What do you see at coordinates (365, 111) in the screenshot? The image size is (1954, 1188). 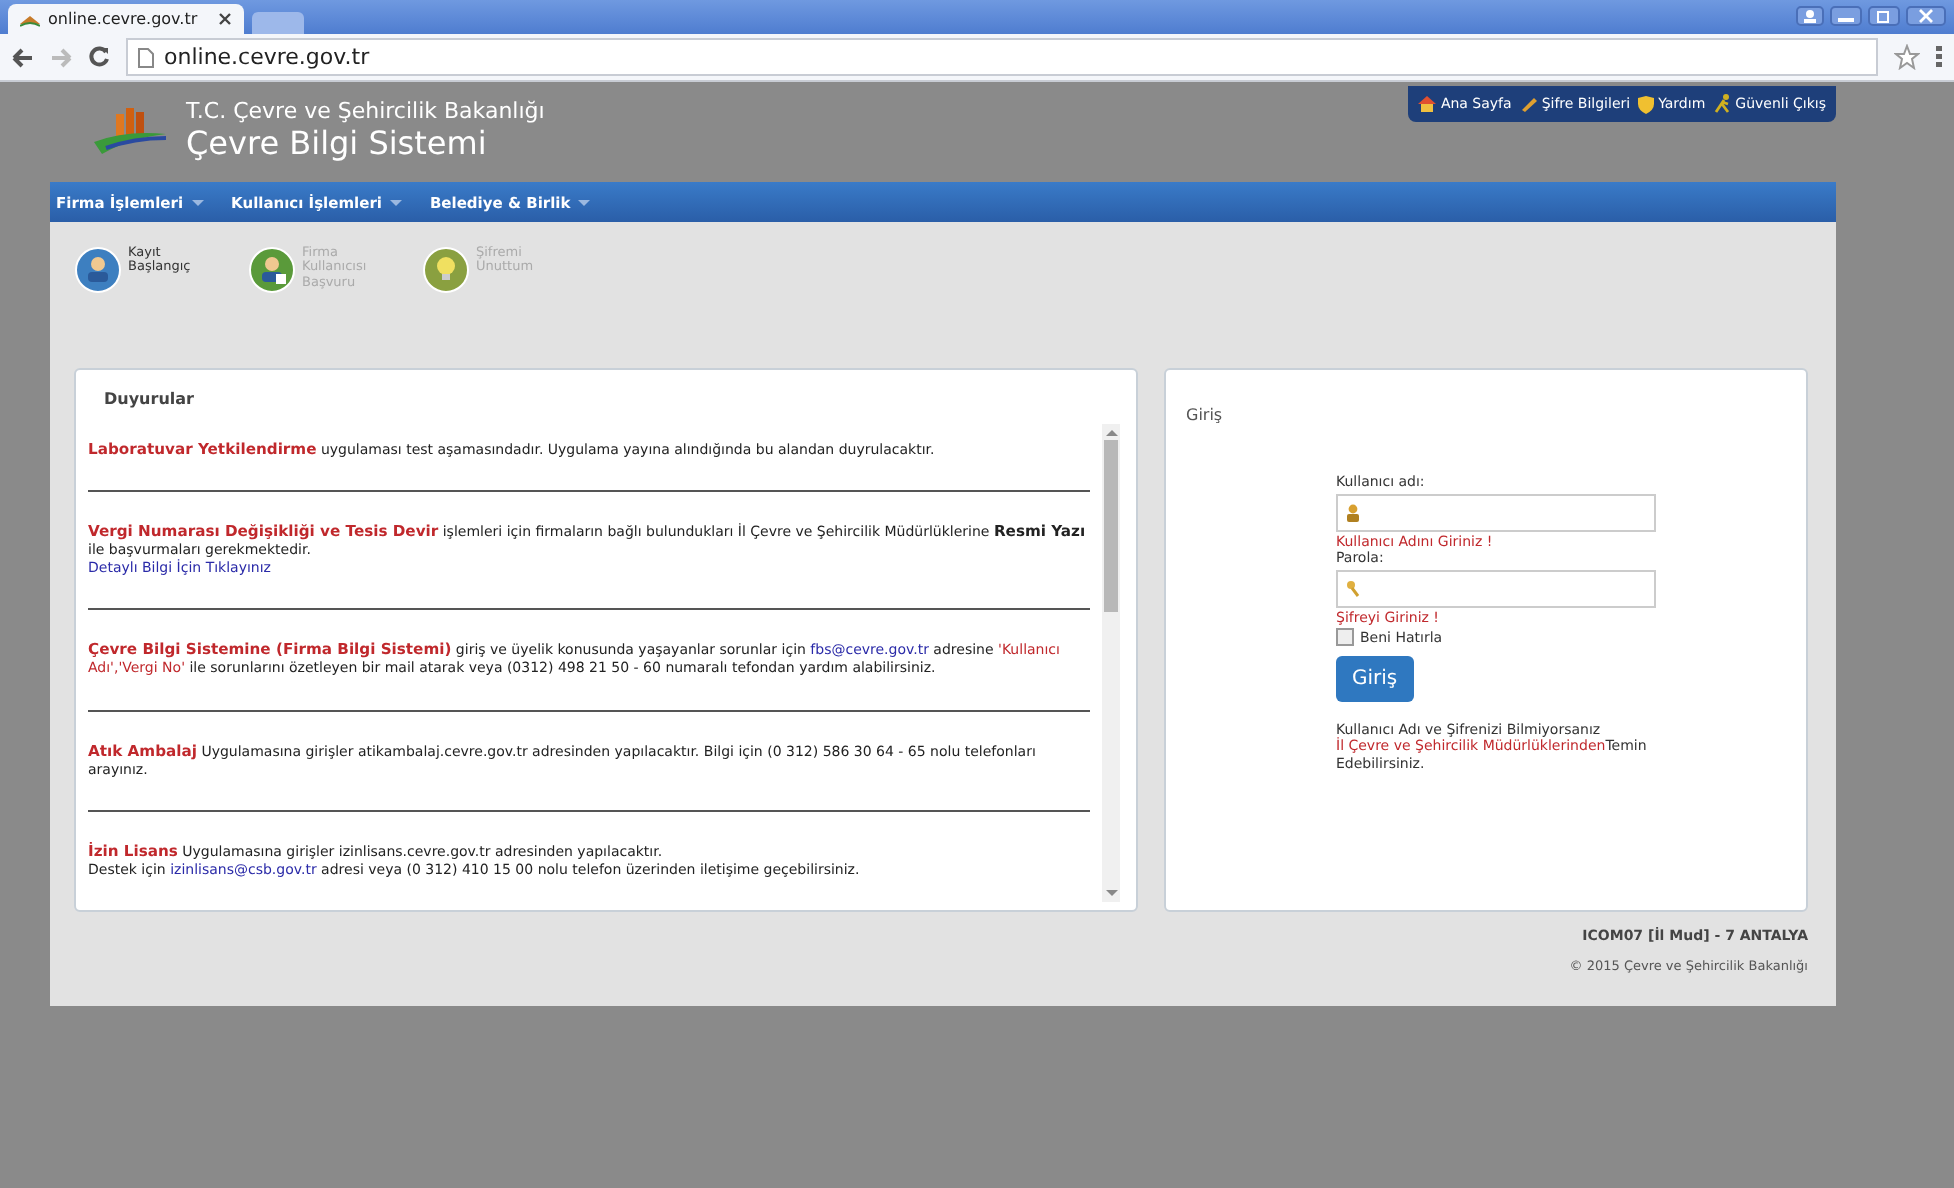 I see `ministry-name: T.C. Çevre ve Şehircilik Bakanlığı` at bounding box center [365, 111].